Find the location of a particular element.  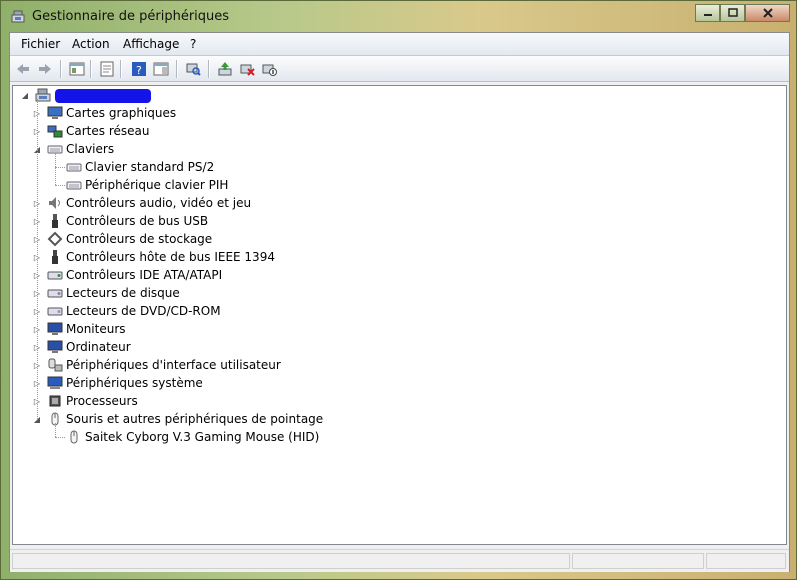

uninstall-icon is located at coordinates (247, 70).